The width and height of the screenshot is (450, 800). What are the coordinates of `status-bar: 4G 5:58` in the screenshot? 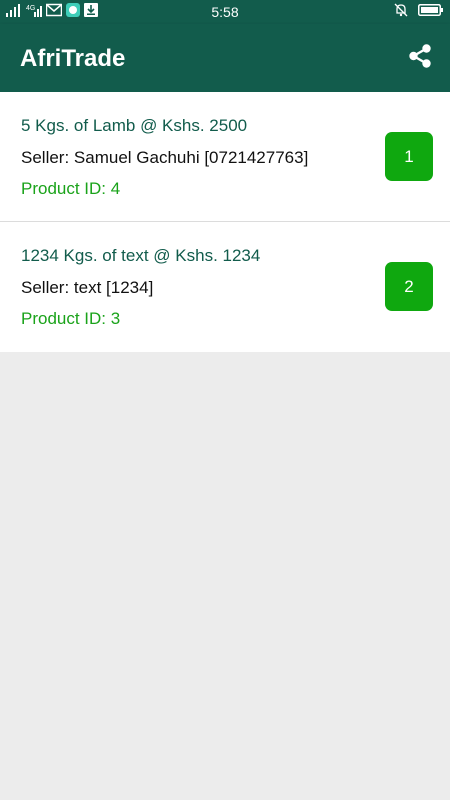 It's located at (225, 12).